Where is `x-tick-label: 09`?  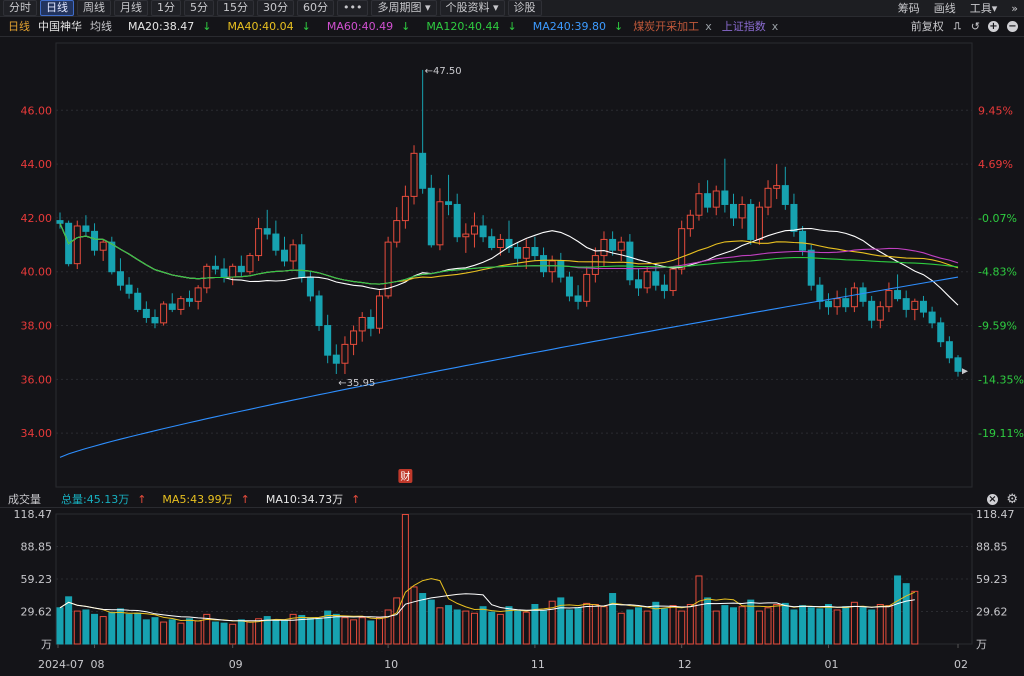 x-tick-label: 09 is located at coordinates (236, 664).